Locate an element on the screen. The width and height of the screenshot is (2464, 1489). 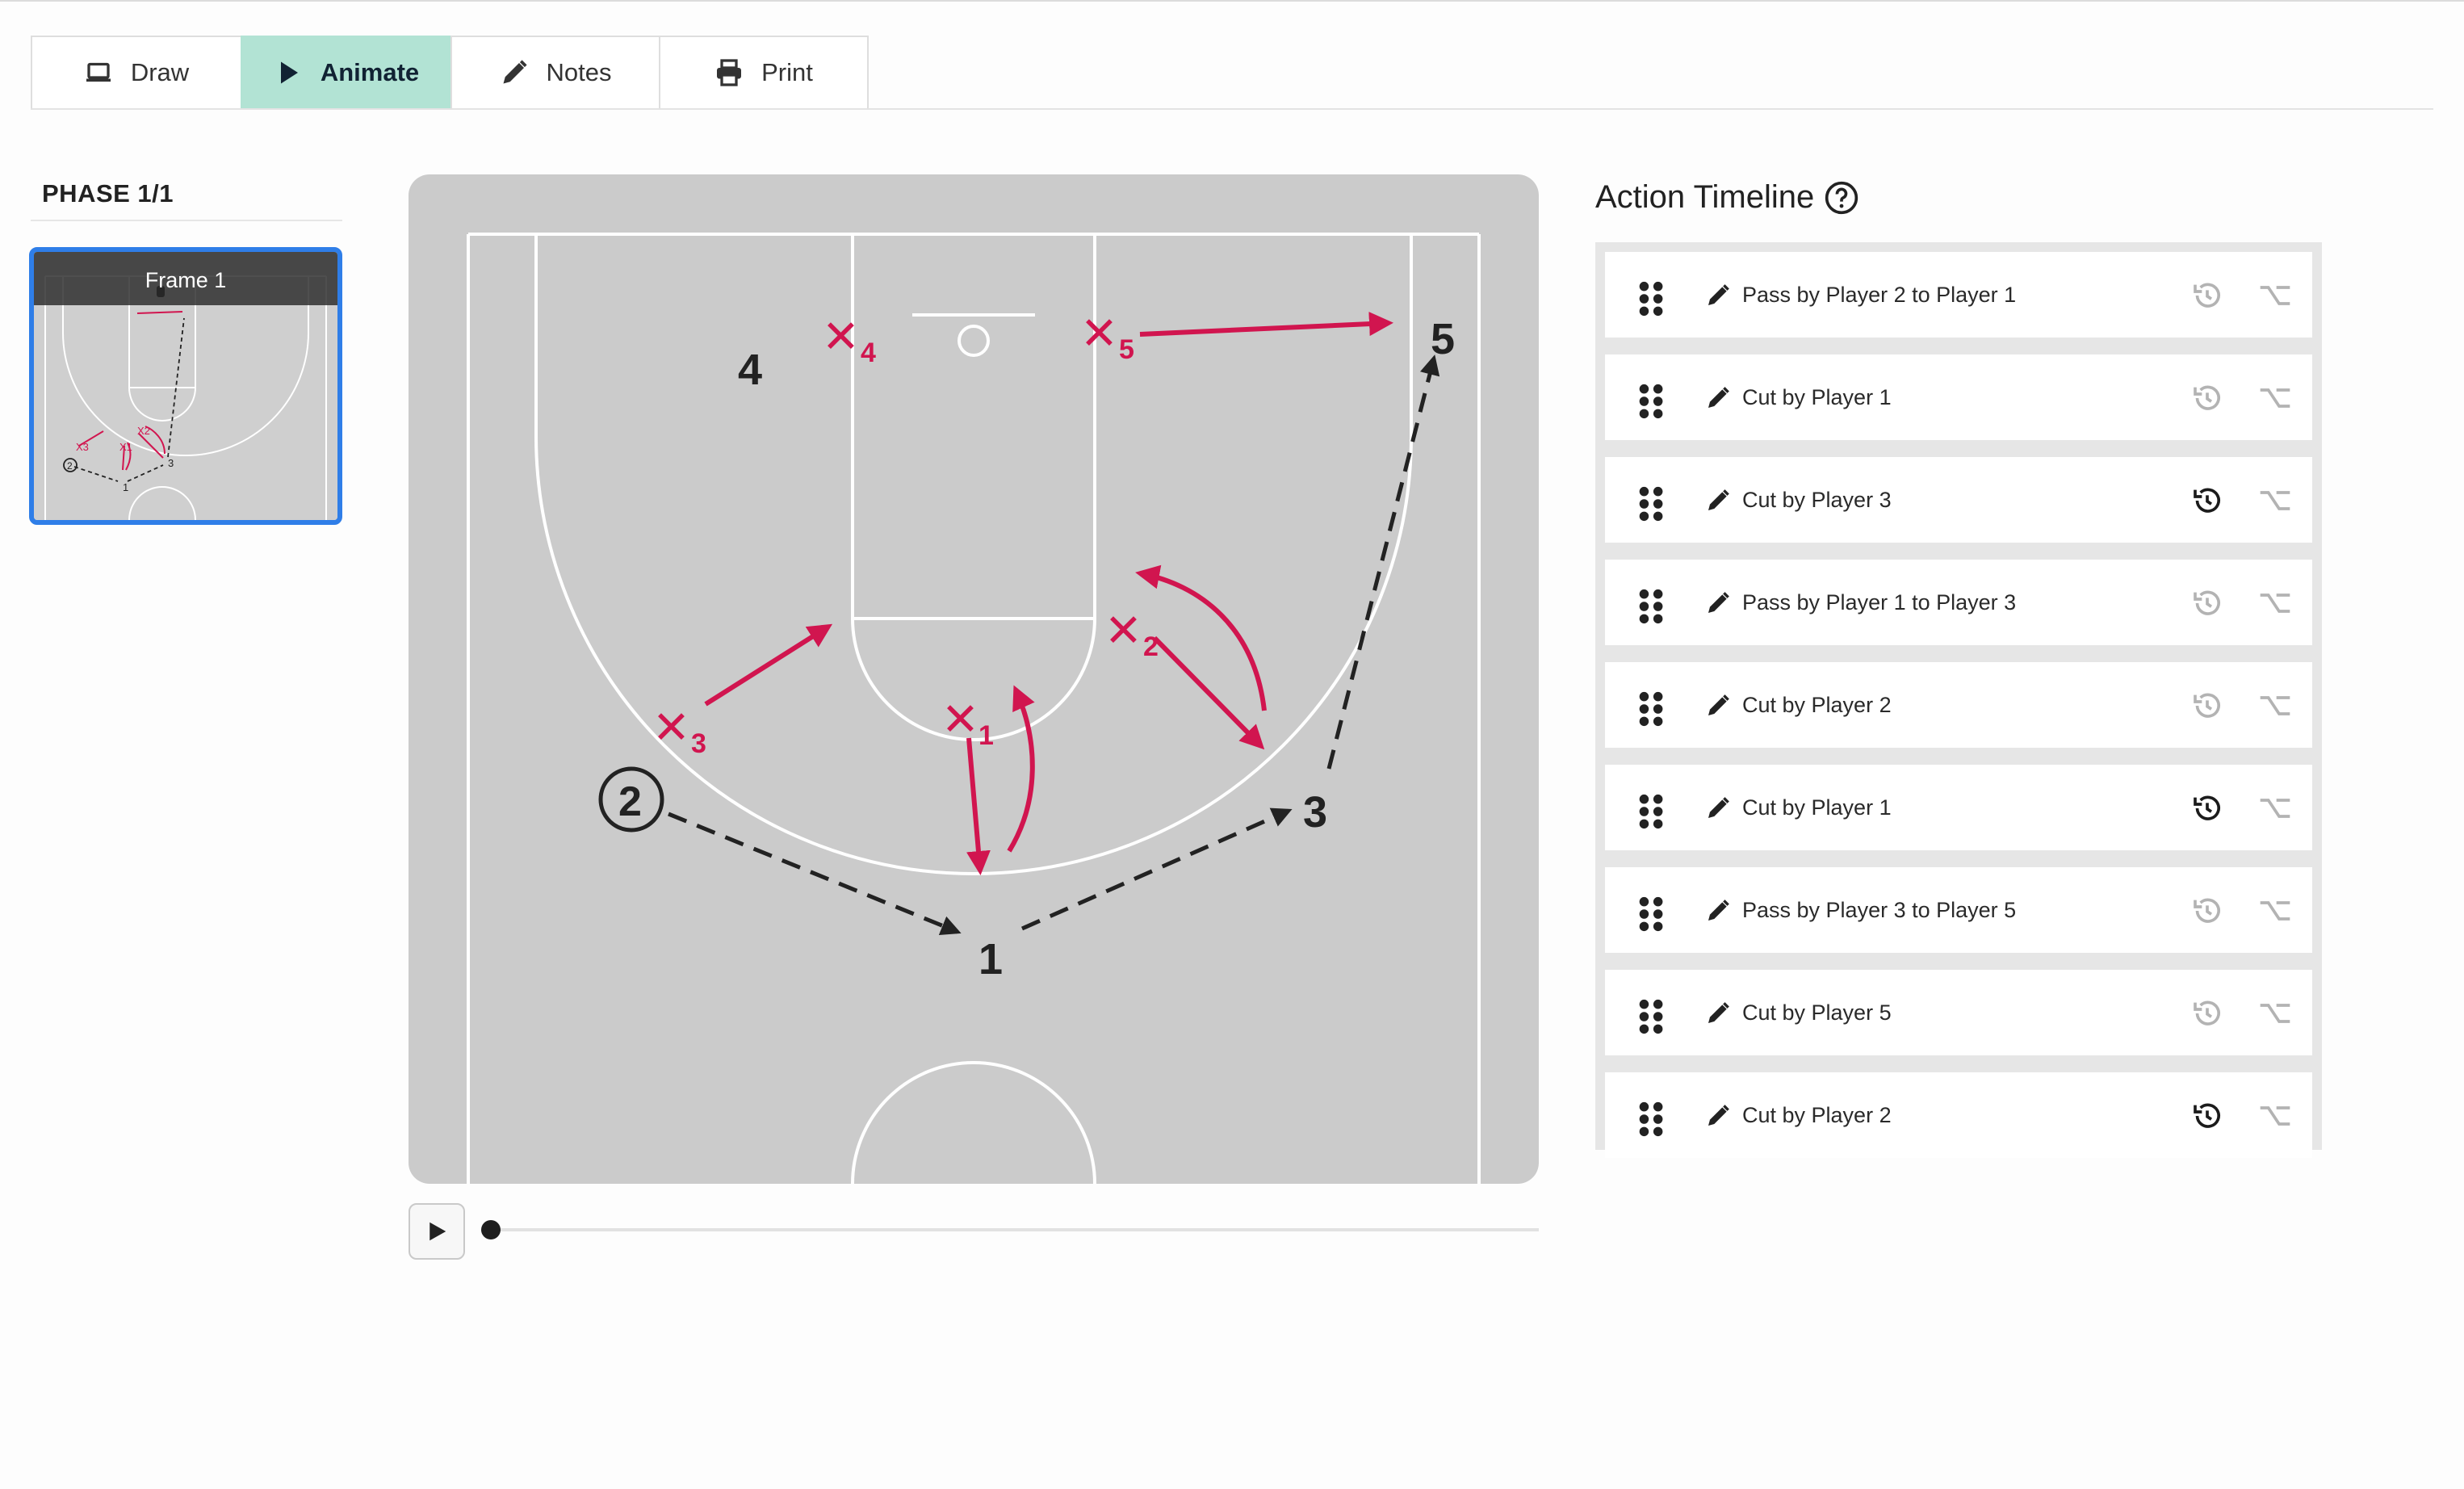
phase-divider is located at coordinates (186, 220).